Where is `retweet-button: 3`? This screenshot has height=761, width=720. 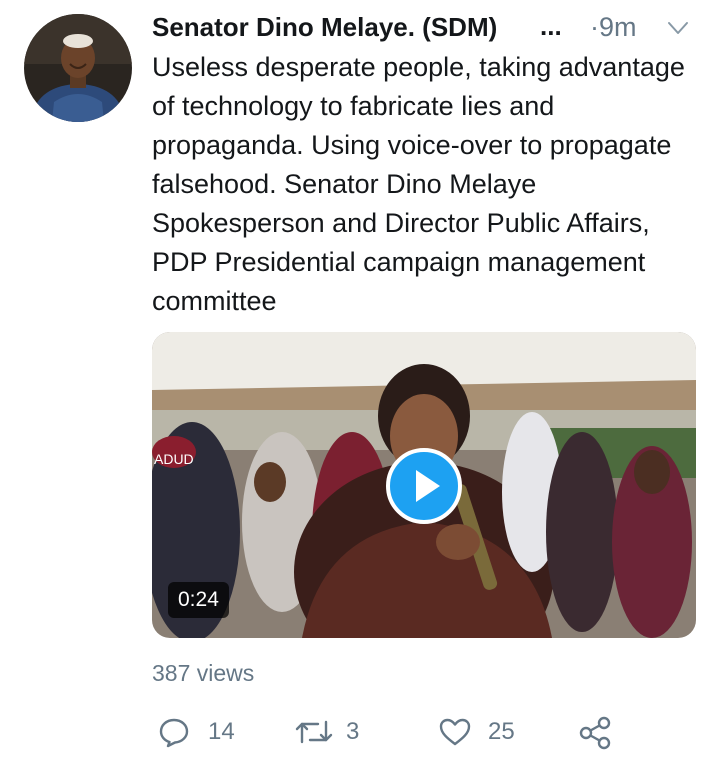 retweet-button: 3 is located at coordinates (339, 732).